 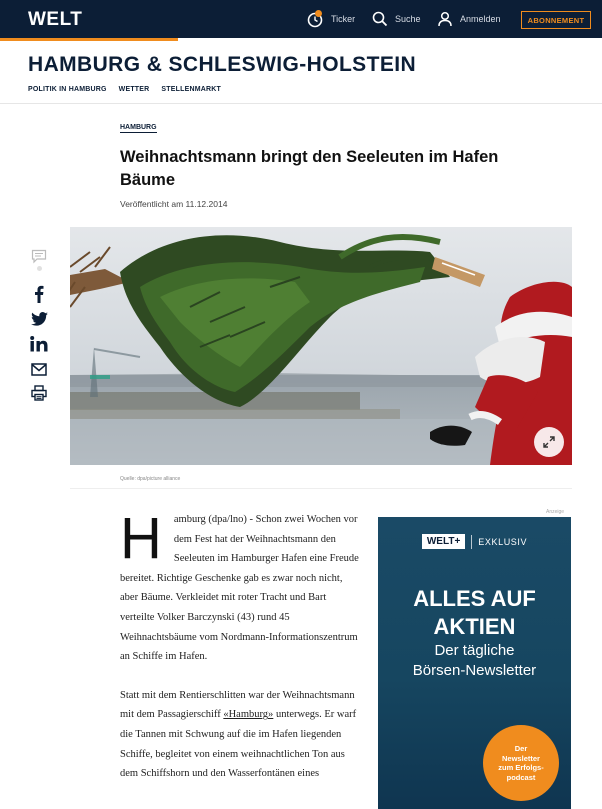 I want to click on ad-title-line-1: ALLES AUF, so click(x=474, y=598).